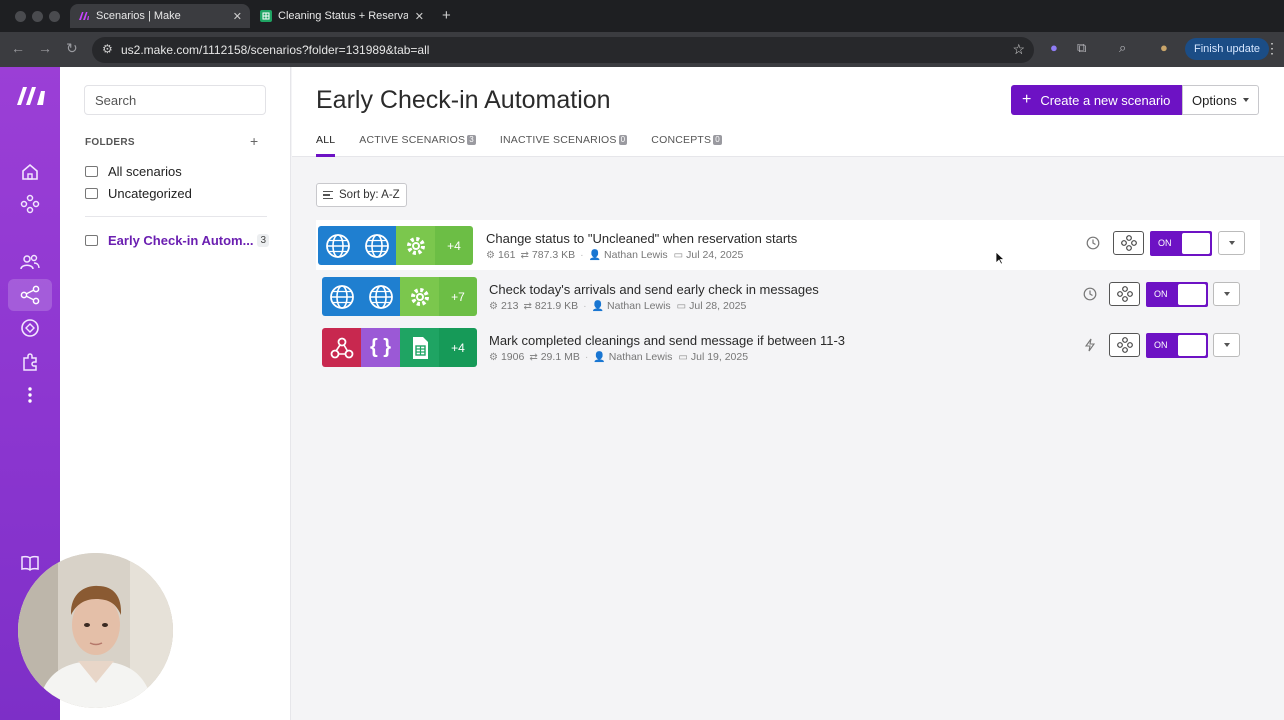 This screenshot has height=720, width=1284. Describe the element at coordinates (30, 172) in the screenshot. I see `home-icon` at that location.